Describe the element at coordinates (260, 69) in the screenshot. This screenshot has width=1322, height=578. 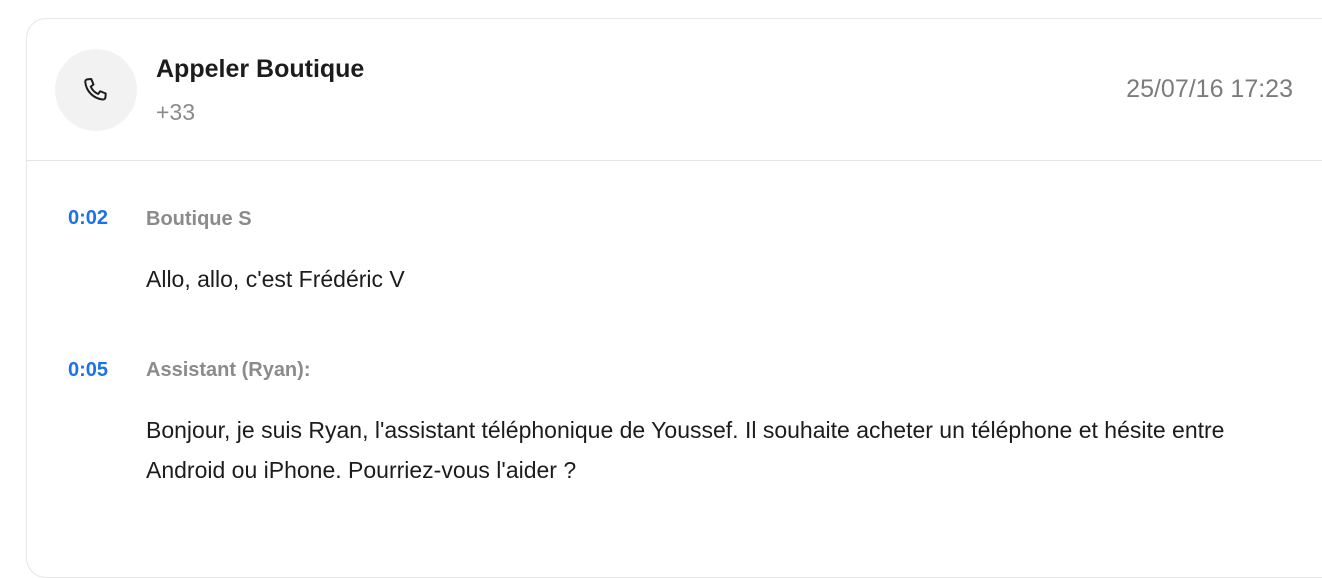
I see `call-title: Appeler Boutique` at that location.